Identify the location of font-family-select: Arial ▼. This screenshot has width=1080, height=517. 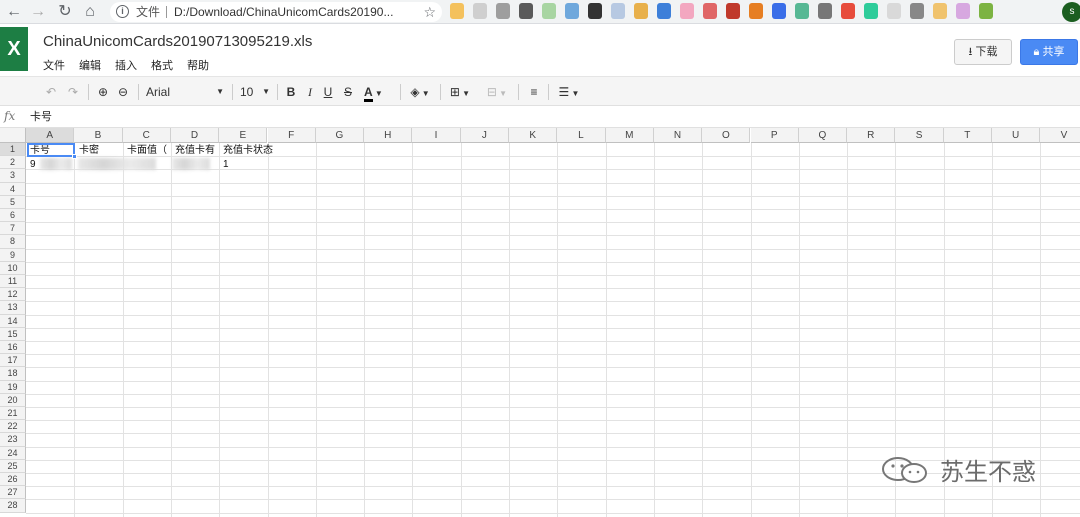
(186, 92).